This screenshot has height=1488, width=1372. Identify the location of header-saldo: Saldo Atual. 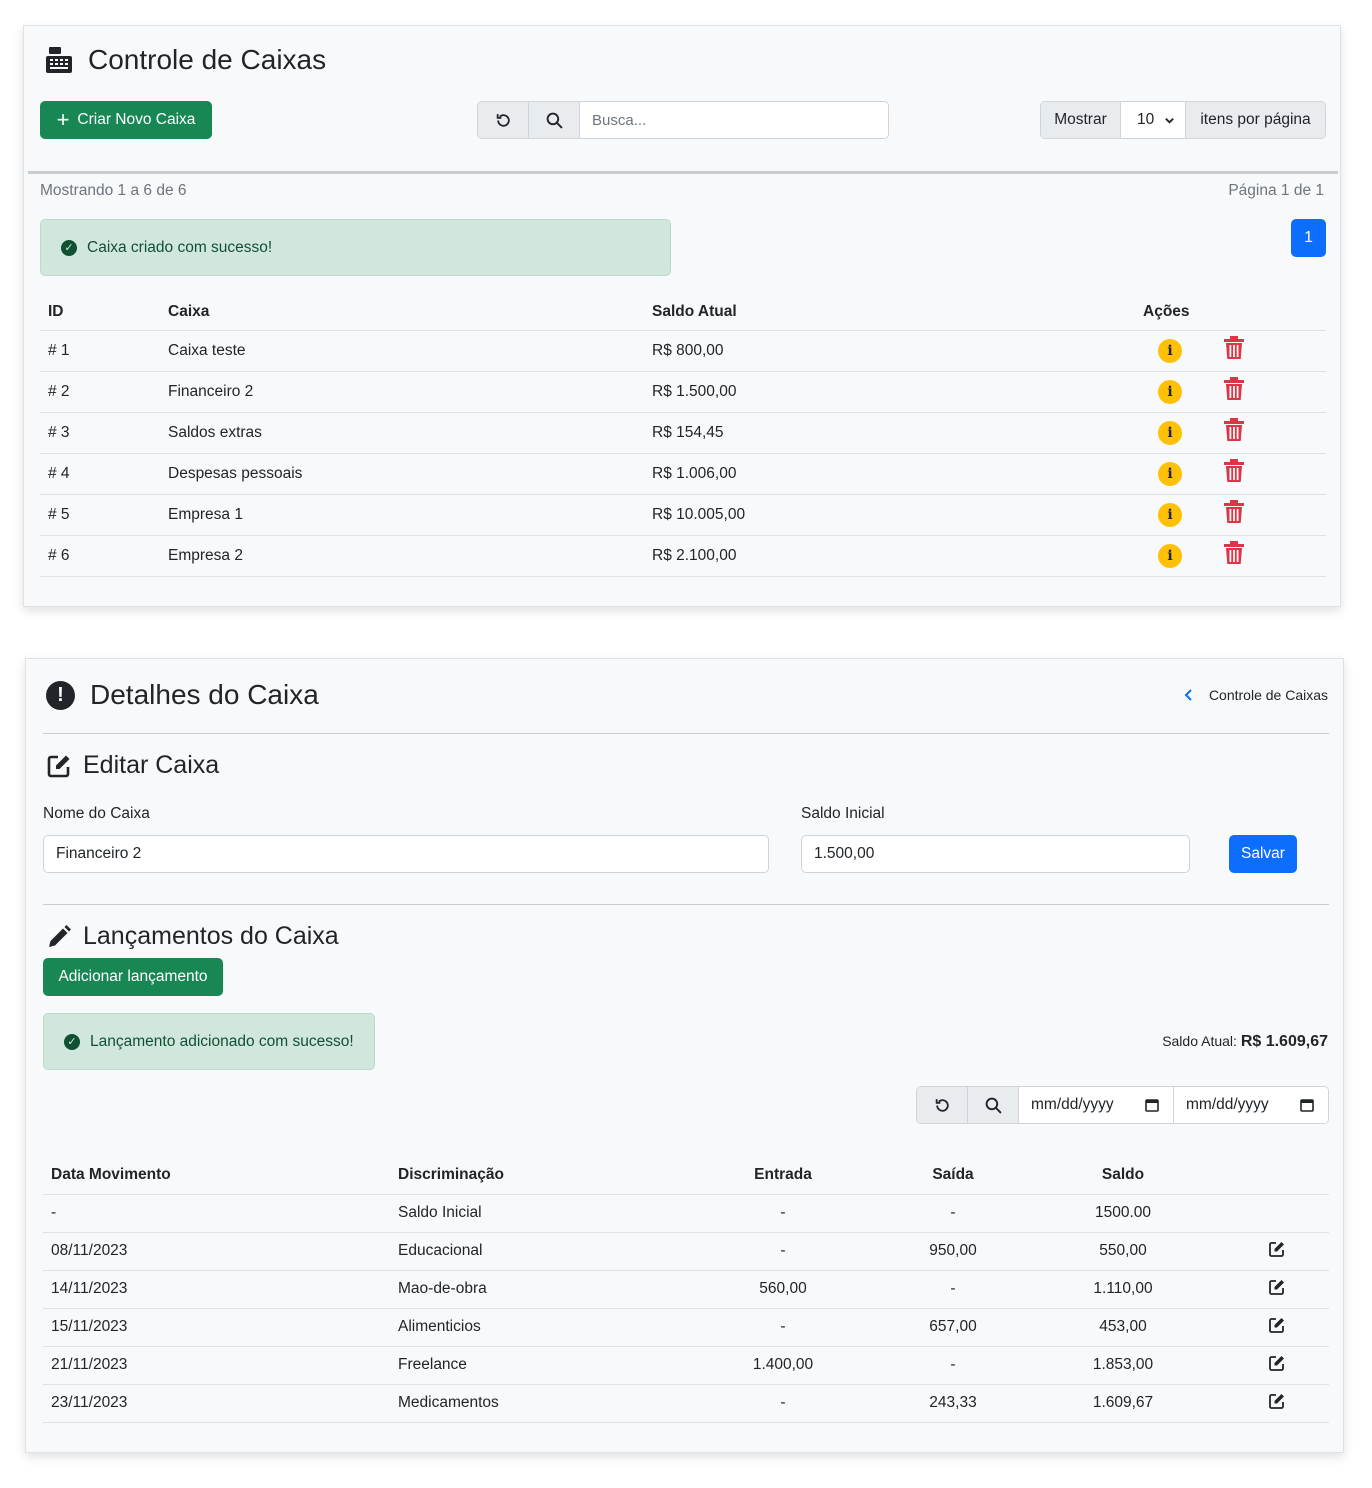
(694, 311).